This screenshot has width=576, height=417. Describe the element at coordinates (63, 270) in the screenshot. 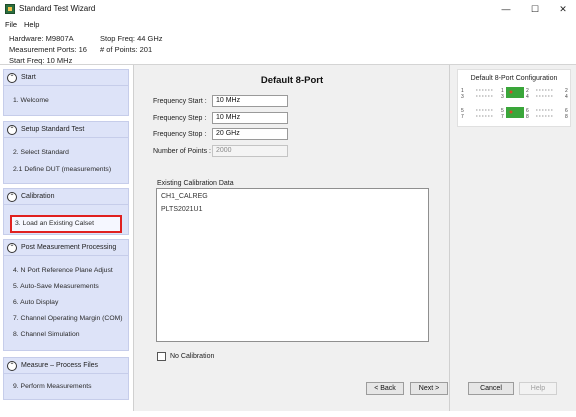

I see `step-reference-plane-adjust: 4. N Port Reference Plane Adjust` at that location.